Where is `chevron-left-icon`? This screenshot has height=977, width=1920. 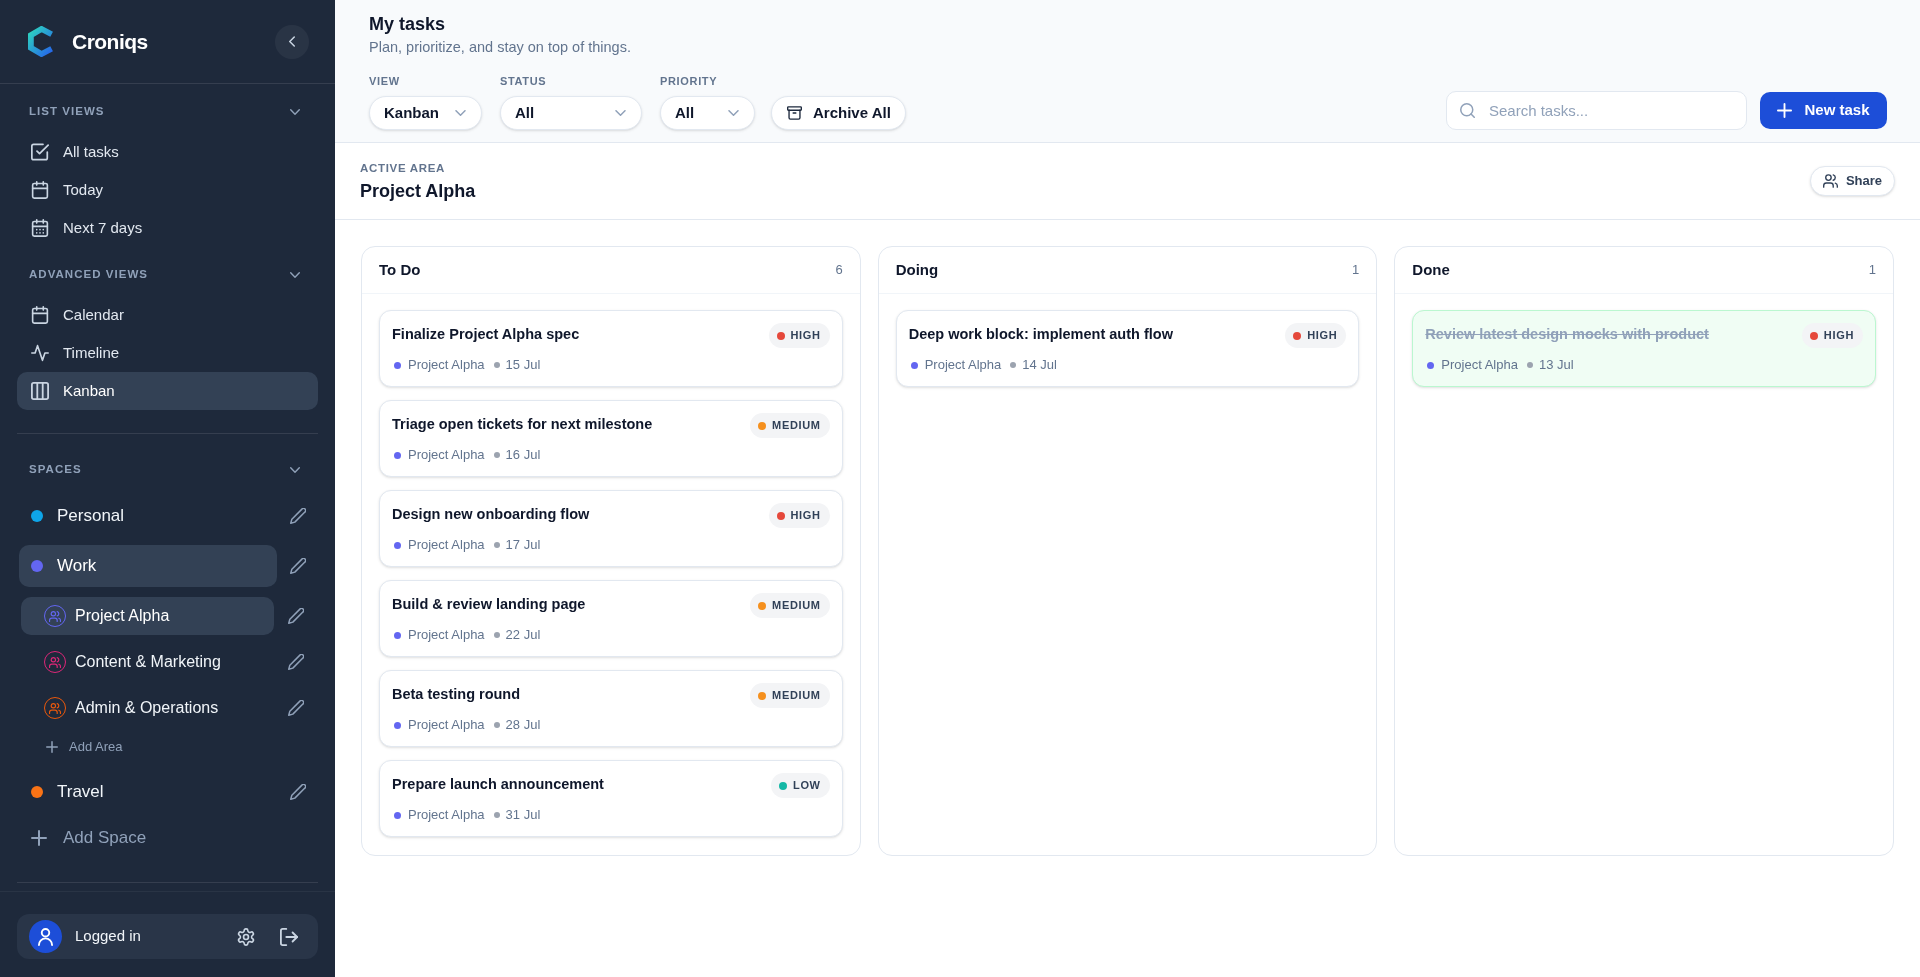
chevron-left-icon is located at coordinates (292, 41).